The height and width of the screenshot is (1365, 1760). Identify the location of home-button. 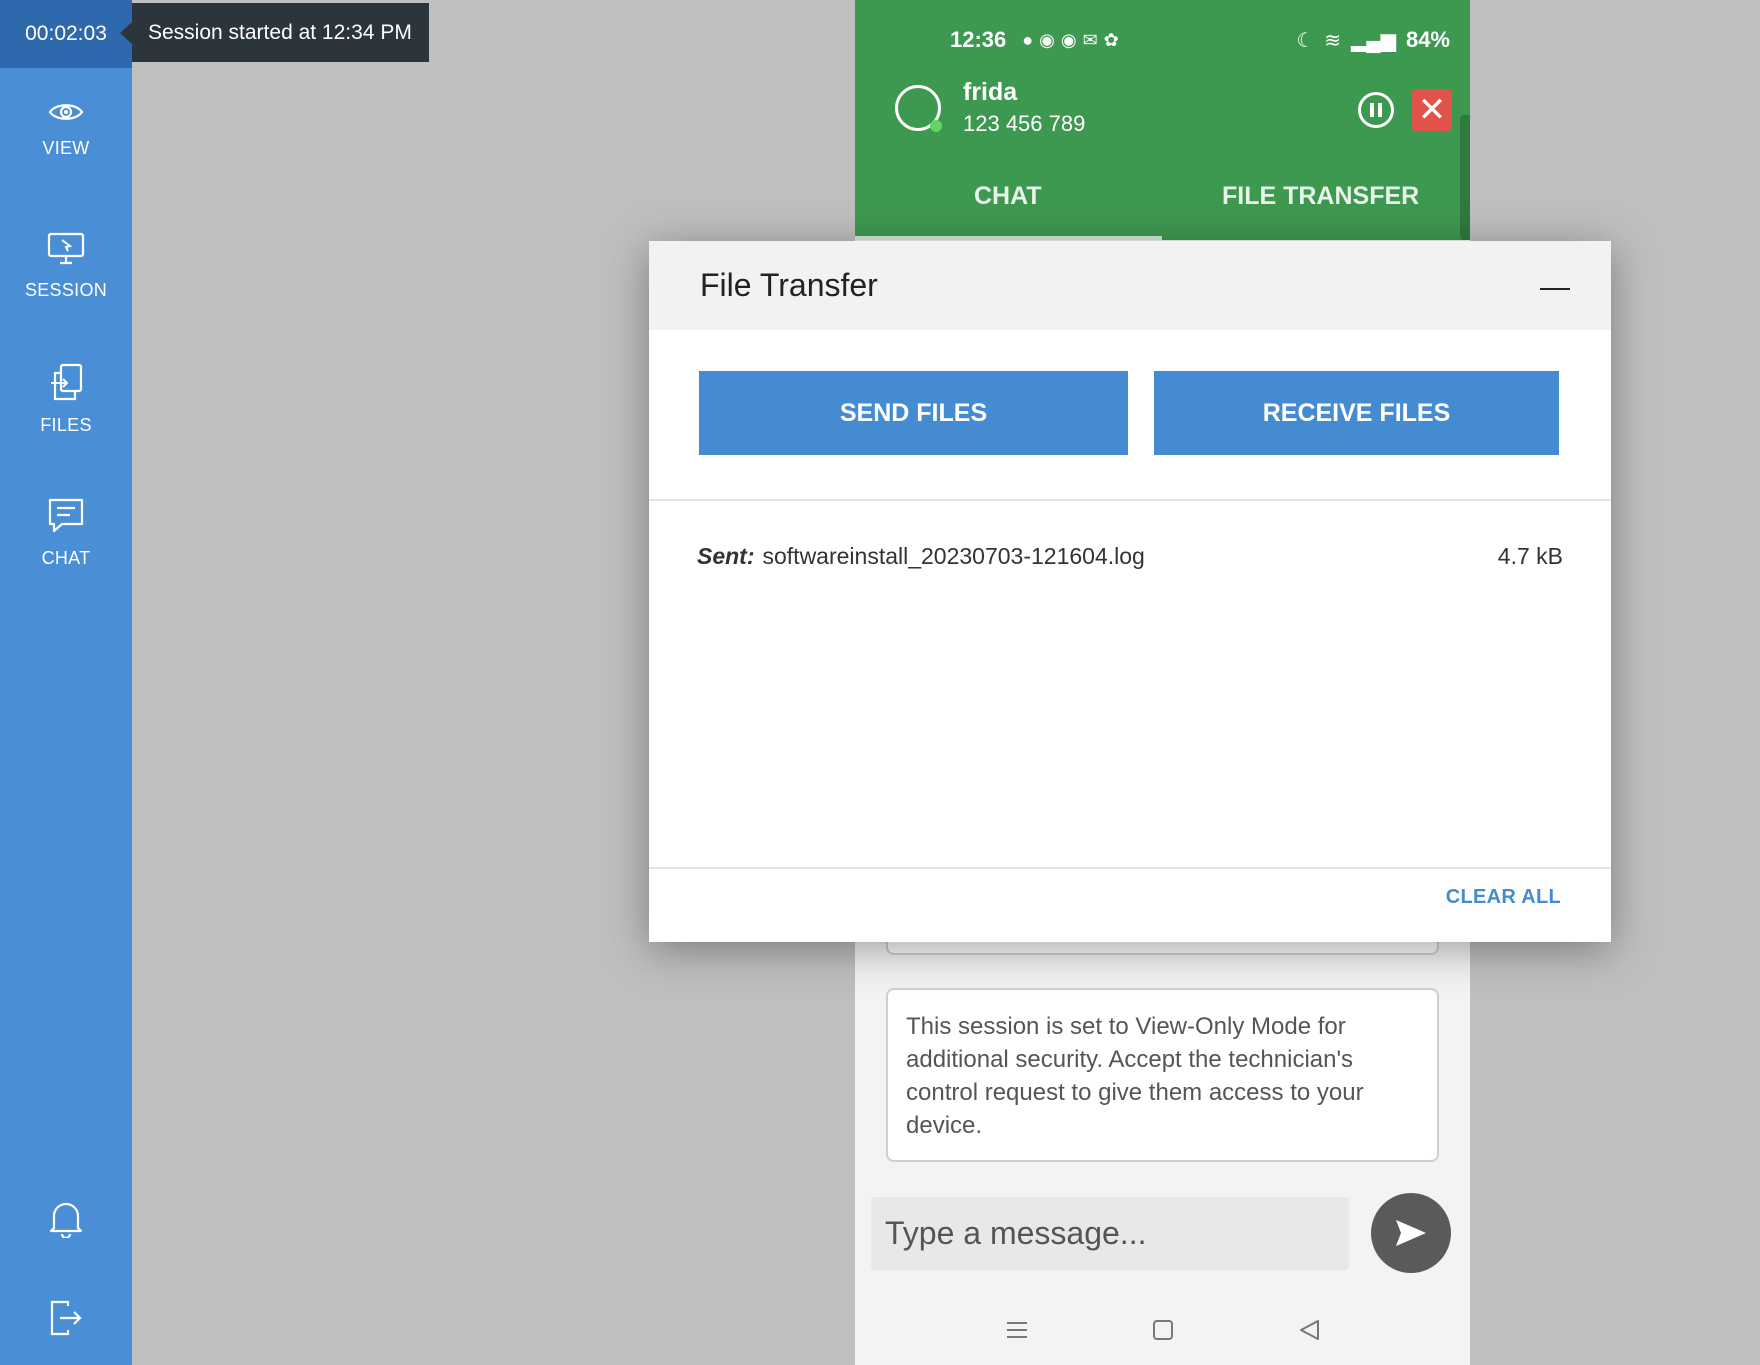
(1163, 1330).